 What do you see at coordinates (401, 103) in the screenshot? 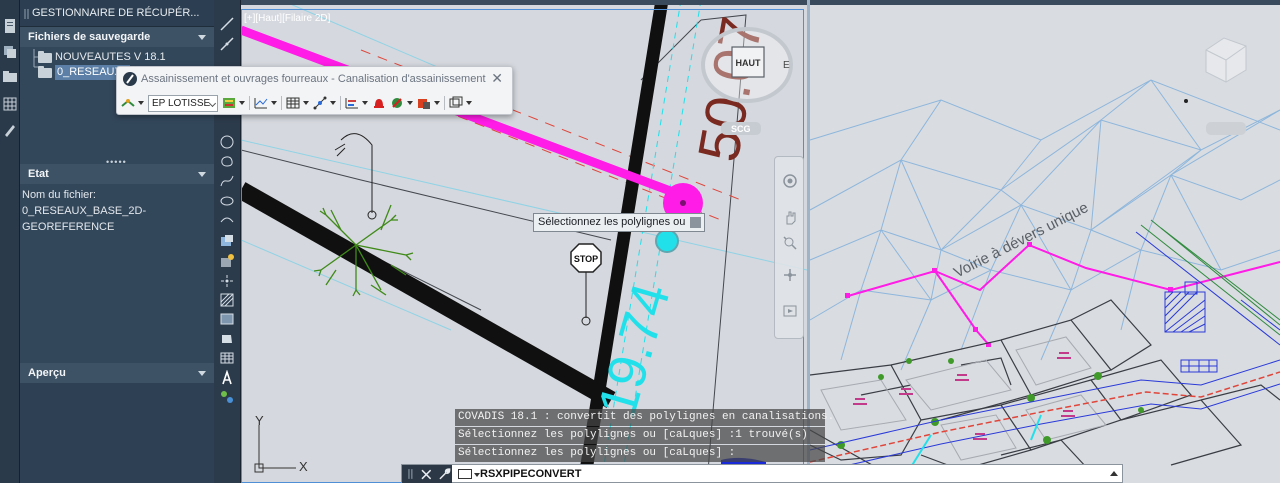
I see `analysis-button` at bounding box center [401, 103].